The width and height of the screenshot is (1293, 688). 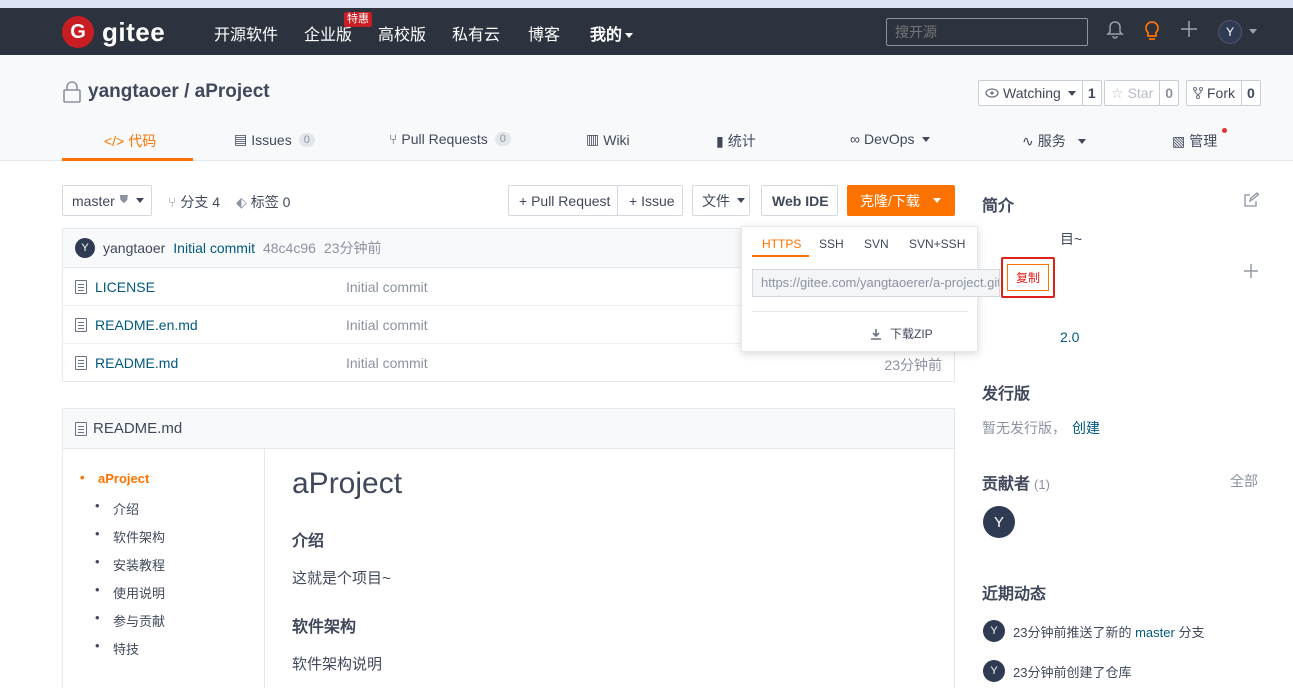 I want to click on clone-tab-svn-ssh: SVN+SSH, so click(x=937, y=244).